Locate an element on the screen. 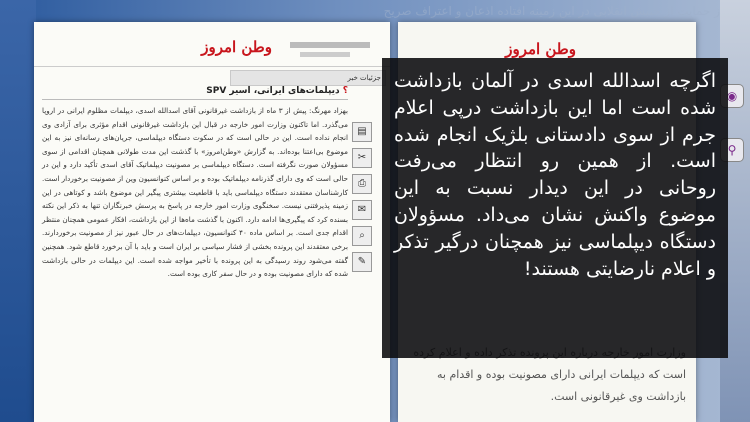 The image size is (750, 422). zoom-icon: ⌕ is located at coordinates (362, 236).